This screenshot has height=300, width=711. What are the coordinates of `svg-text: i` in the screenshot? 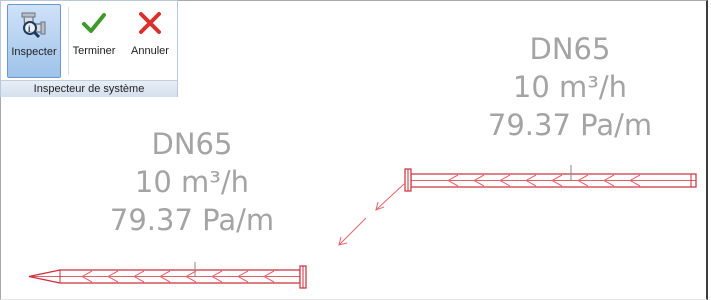 It's located at (29, 29).